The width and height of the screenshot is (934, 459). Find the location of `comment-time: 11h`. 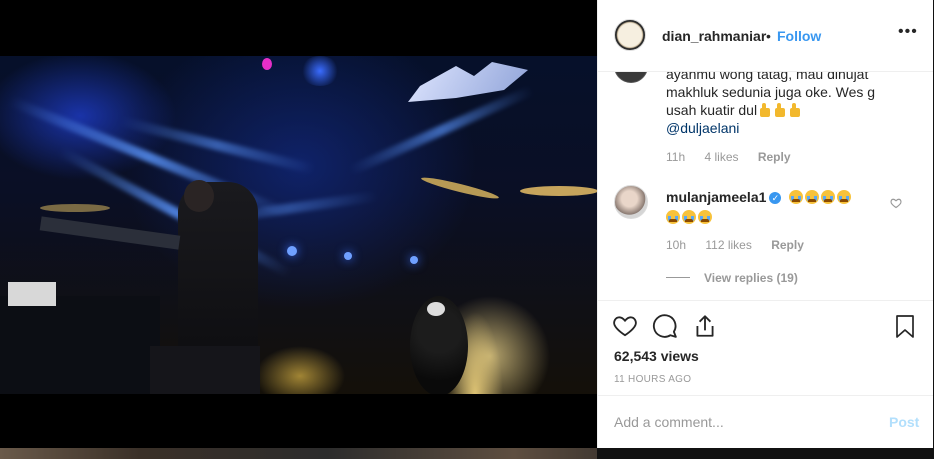

comment-time: 11h is located at coordinates (675, 157).